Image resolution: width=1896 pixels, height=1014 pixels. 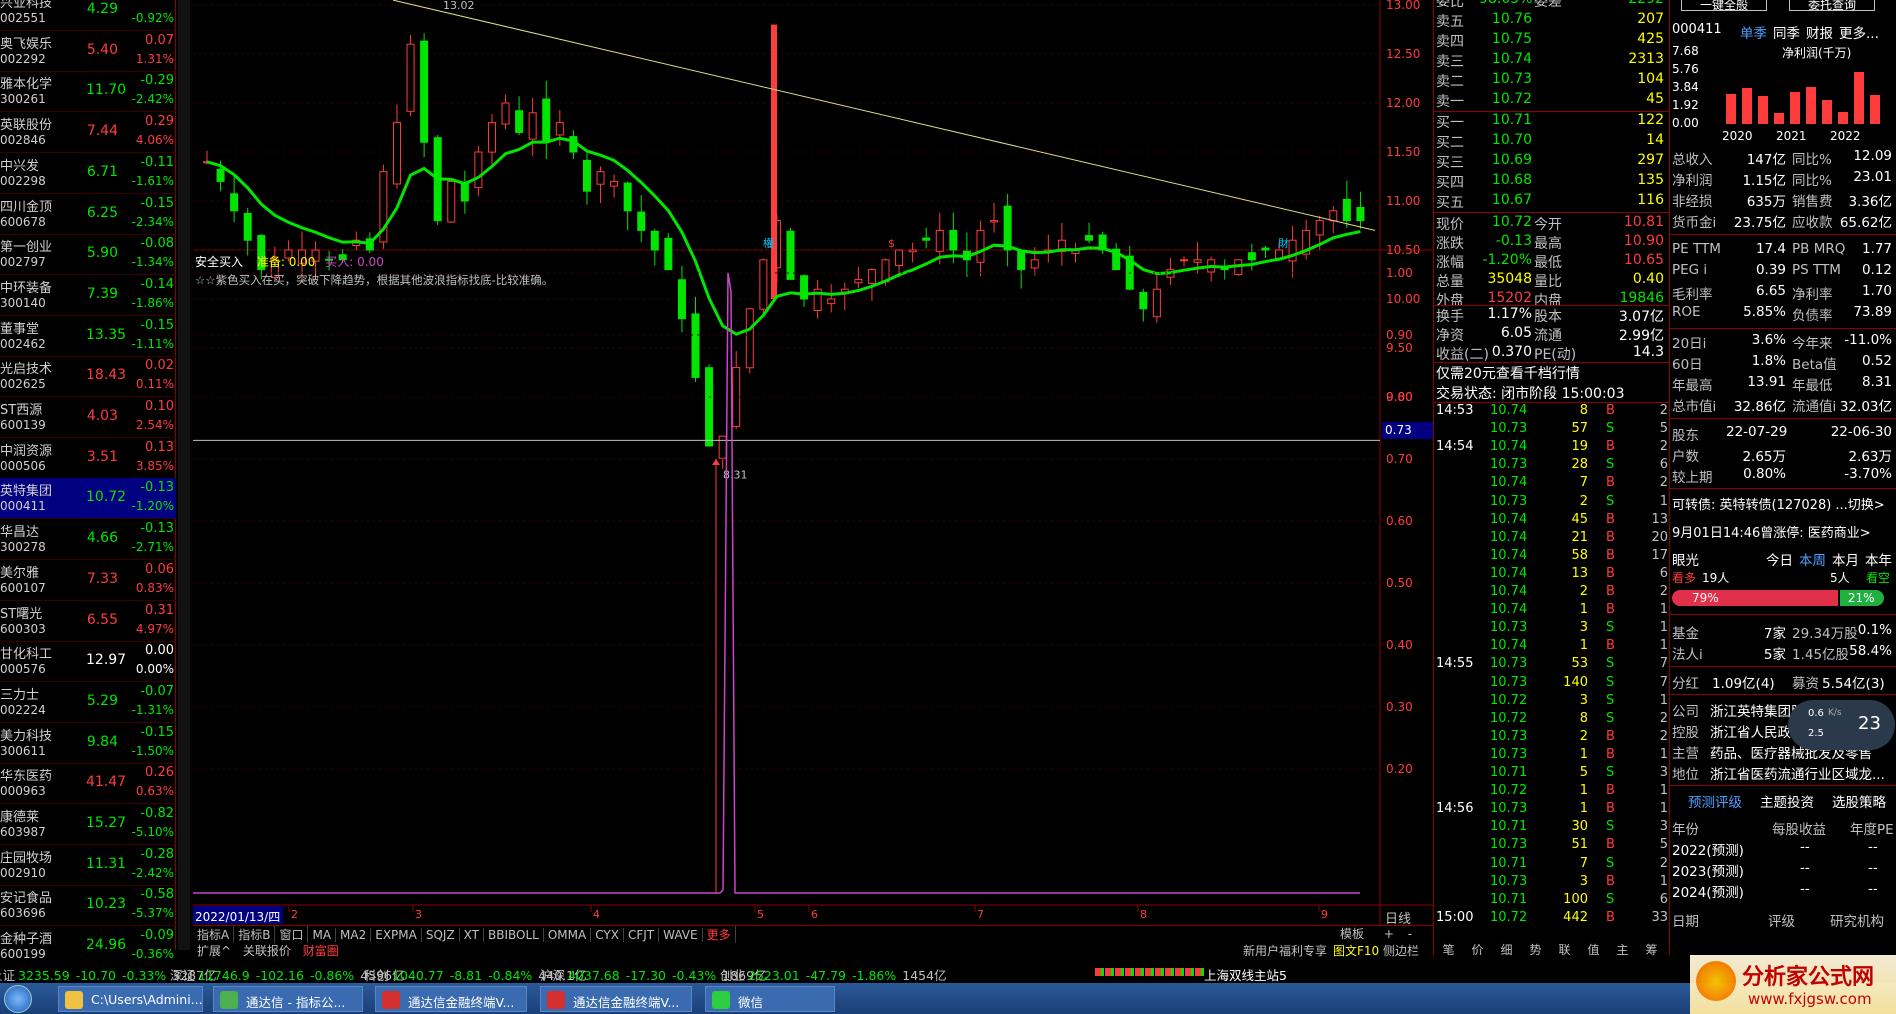 I want to click on tick-row: 14:53 10.74 8 B 2, so click(x=1552, y=412).